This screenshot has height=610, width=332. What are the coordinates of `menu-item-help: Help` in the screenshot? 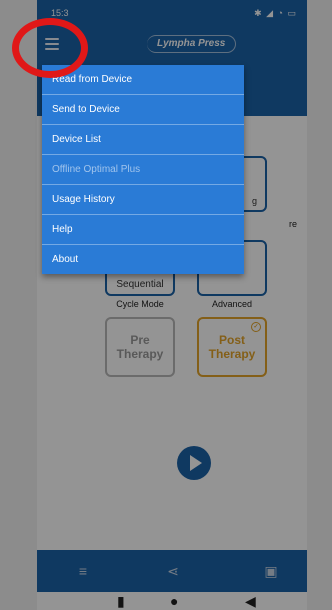 It's located at (143, 230).